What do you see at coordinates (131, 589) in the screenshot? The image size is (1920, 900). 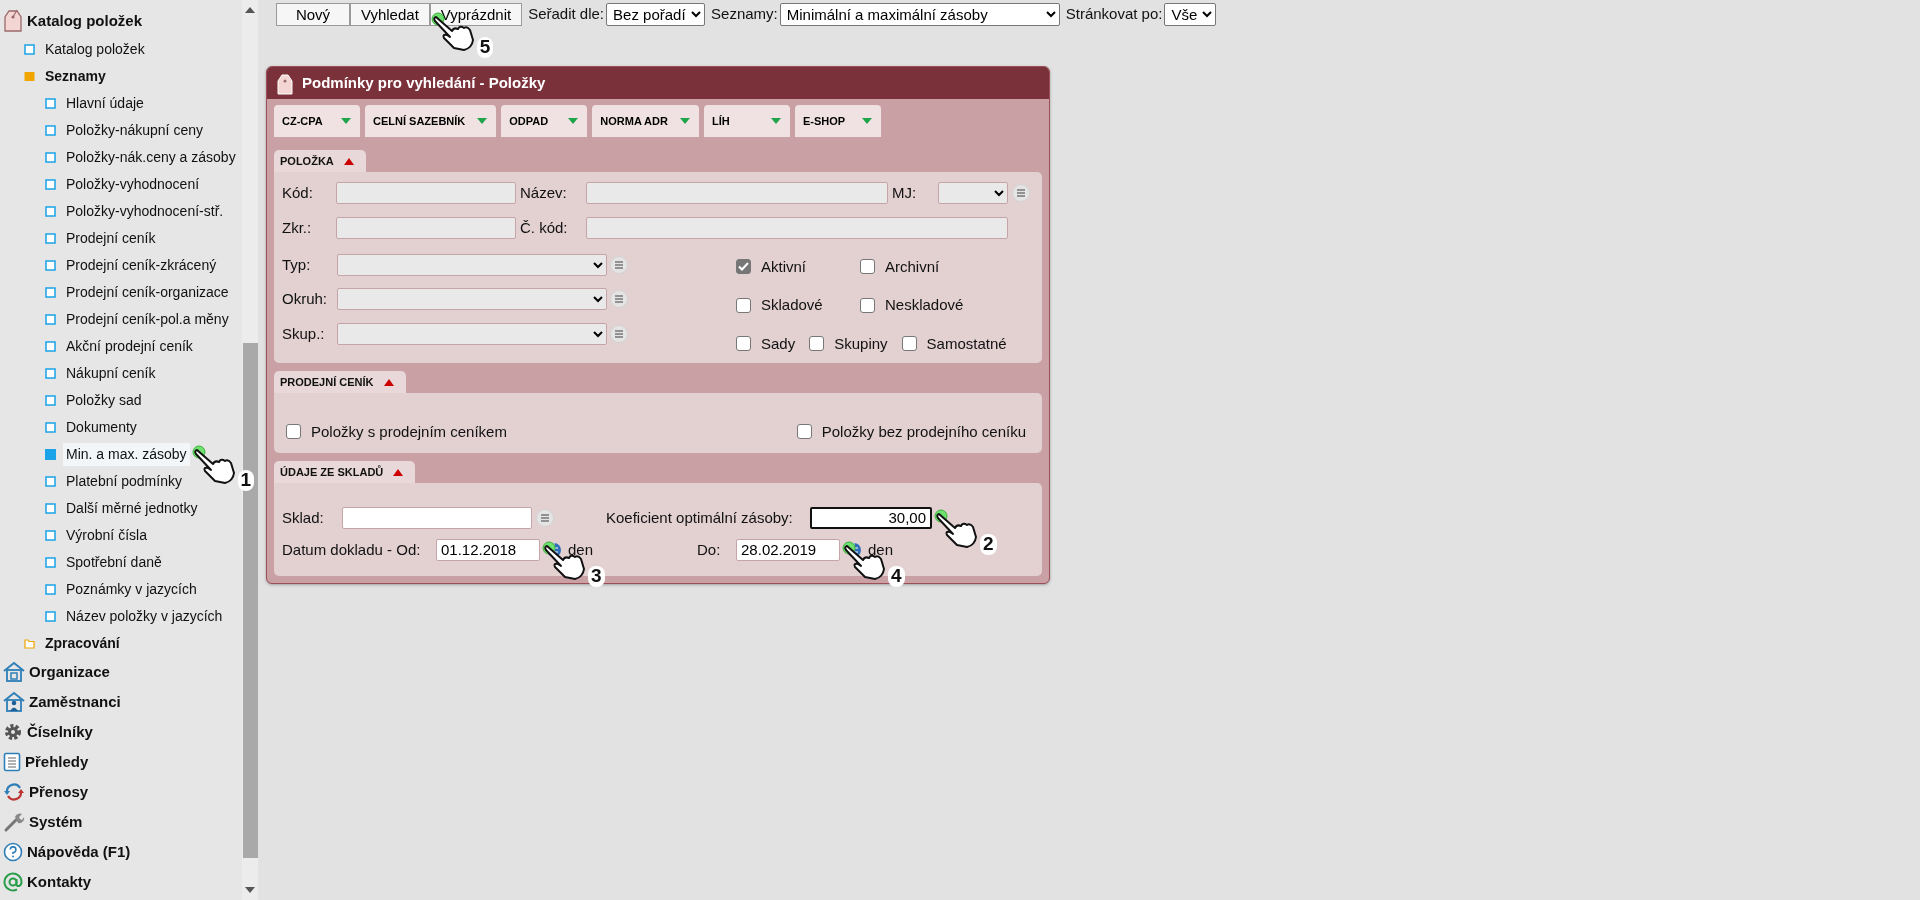 I see `sidebar-item: Poznámky v jazycích` at bounding box center [131, 589].